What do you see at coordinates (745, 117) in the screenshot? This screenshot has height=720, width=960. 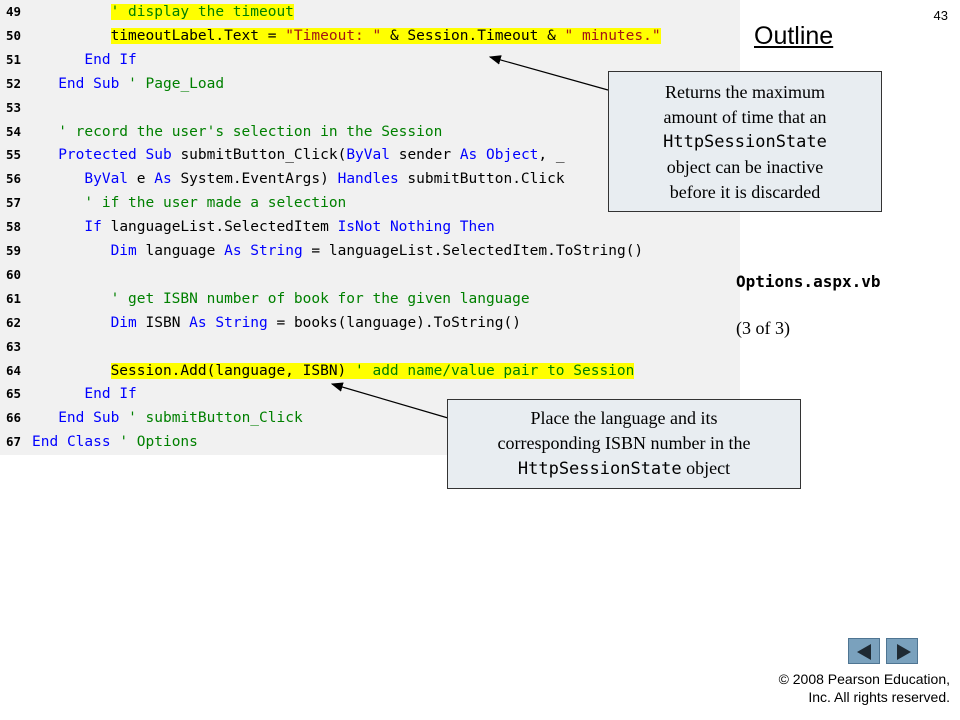 I see `callout-text: amount of time that an` at bounding box center [745, 117].